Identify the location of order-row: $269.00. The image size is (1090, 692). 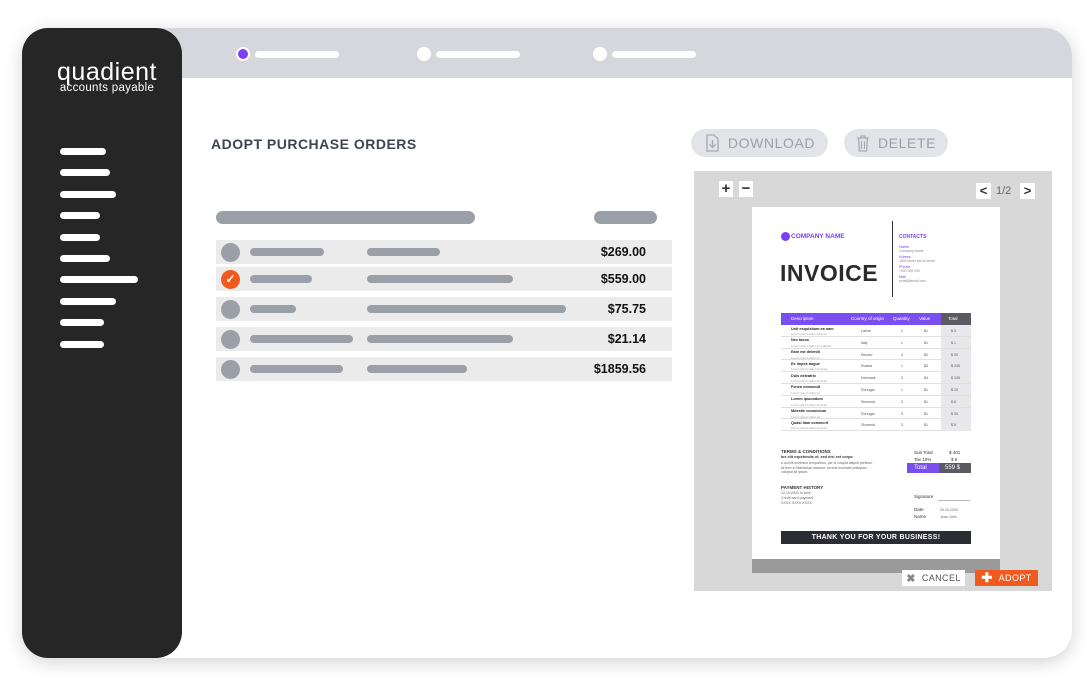
(444, 252).